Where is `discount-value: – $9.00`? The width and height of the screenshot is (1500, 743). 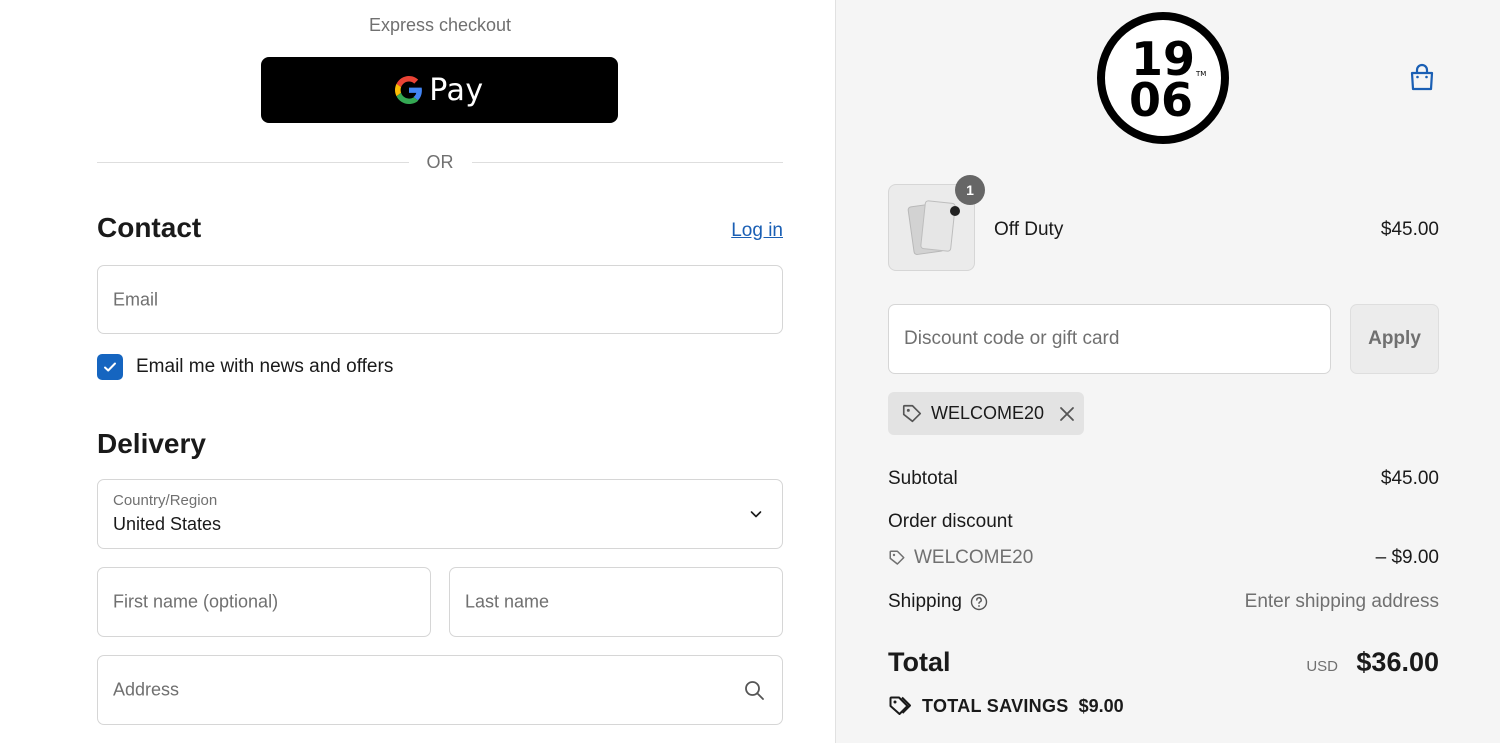 discount-value: – $9.00 is located at coordinates (1407, 557).